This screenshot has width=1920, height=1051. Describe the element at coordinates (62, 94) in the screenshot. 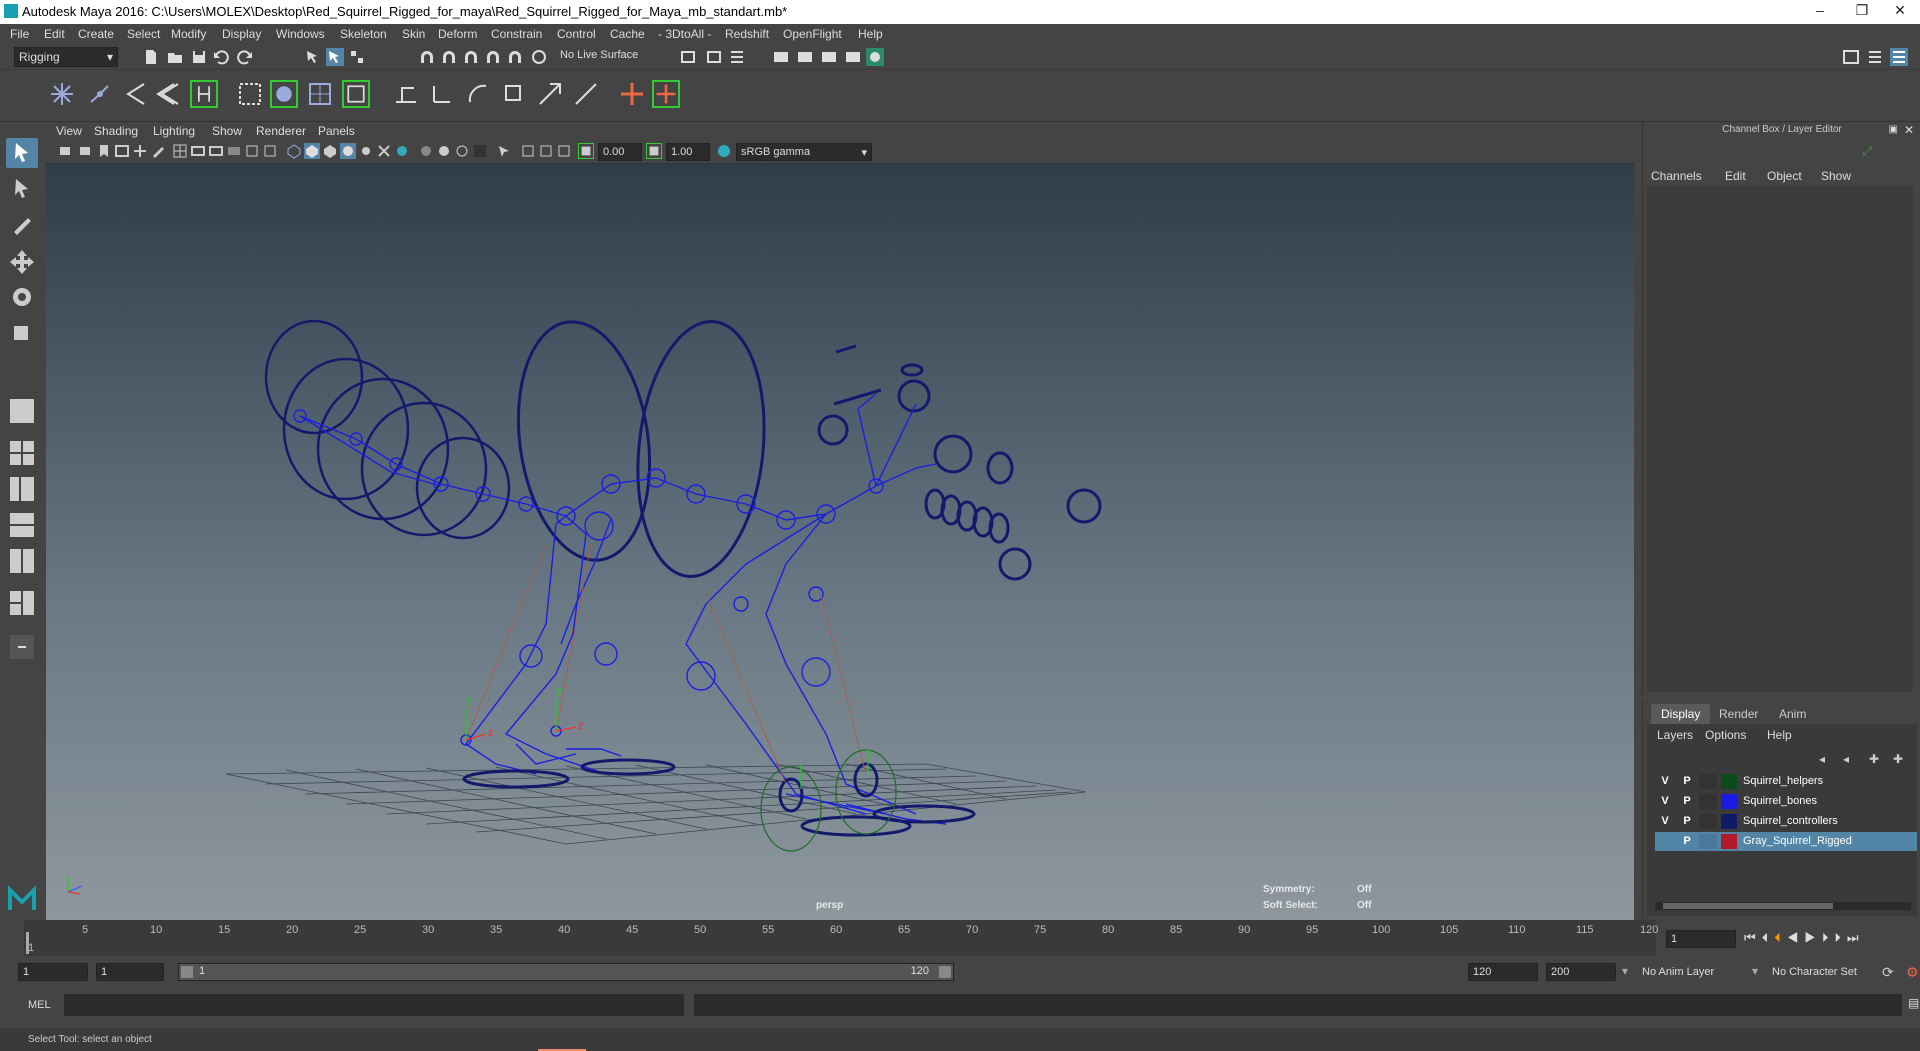

I see `joint-tool-icon` at that location.